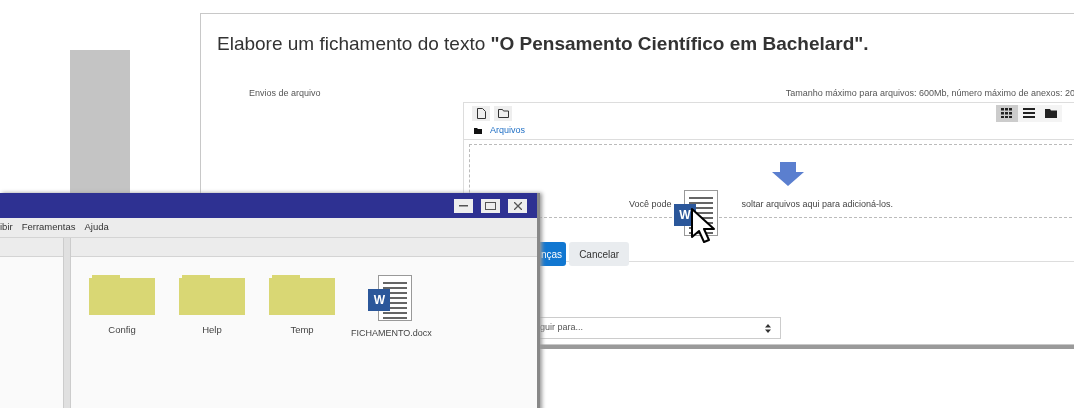  What do you see at coordinates (599, 254) in the screenshot?
I see `cancel-button: Cancelar` at bounding box center [599, 254].